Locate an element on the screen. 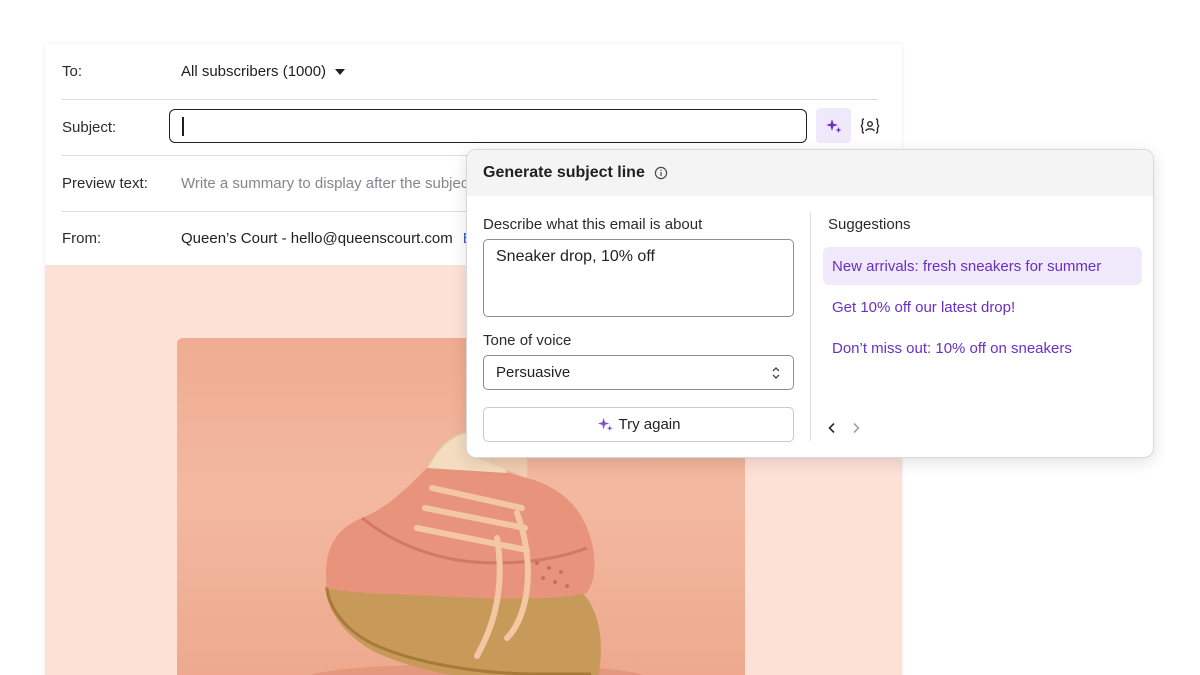  to-label: To: is located at coordinates (72, 71).